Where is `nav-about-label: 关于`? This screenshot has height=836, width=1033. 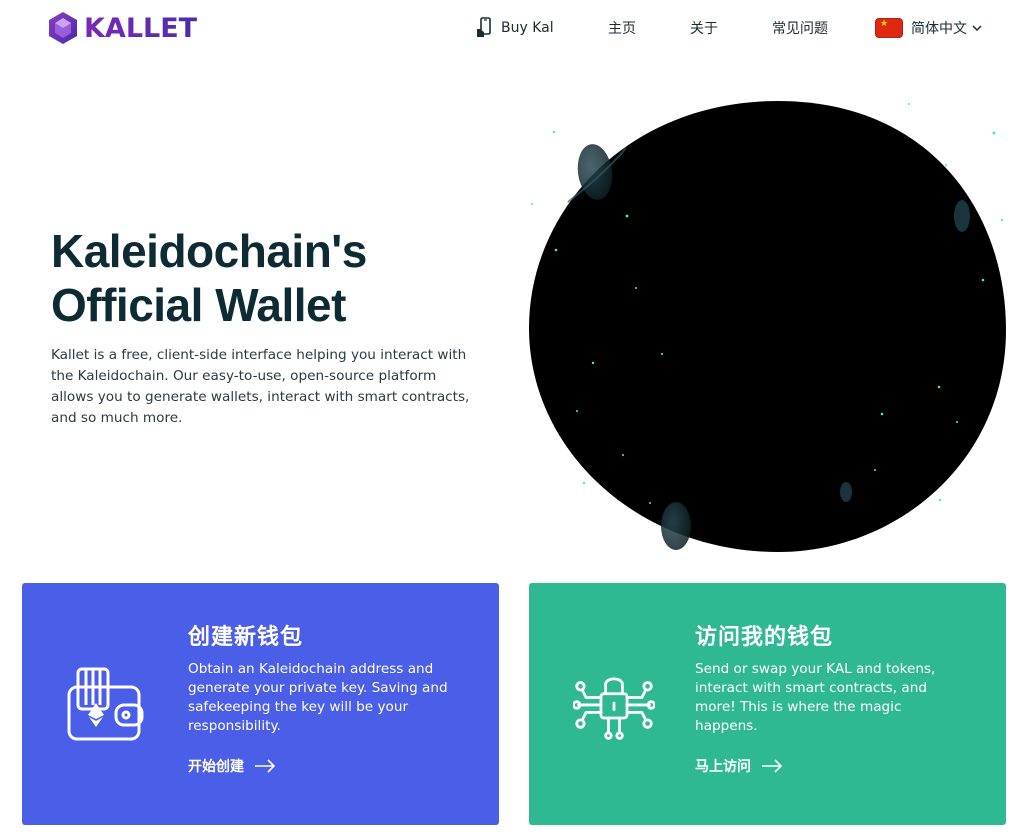
nav-about-label: 关于 is located at coordinates (704, 29).